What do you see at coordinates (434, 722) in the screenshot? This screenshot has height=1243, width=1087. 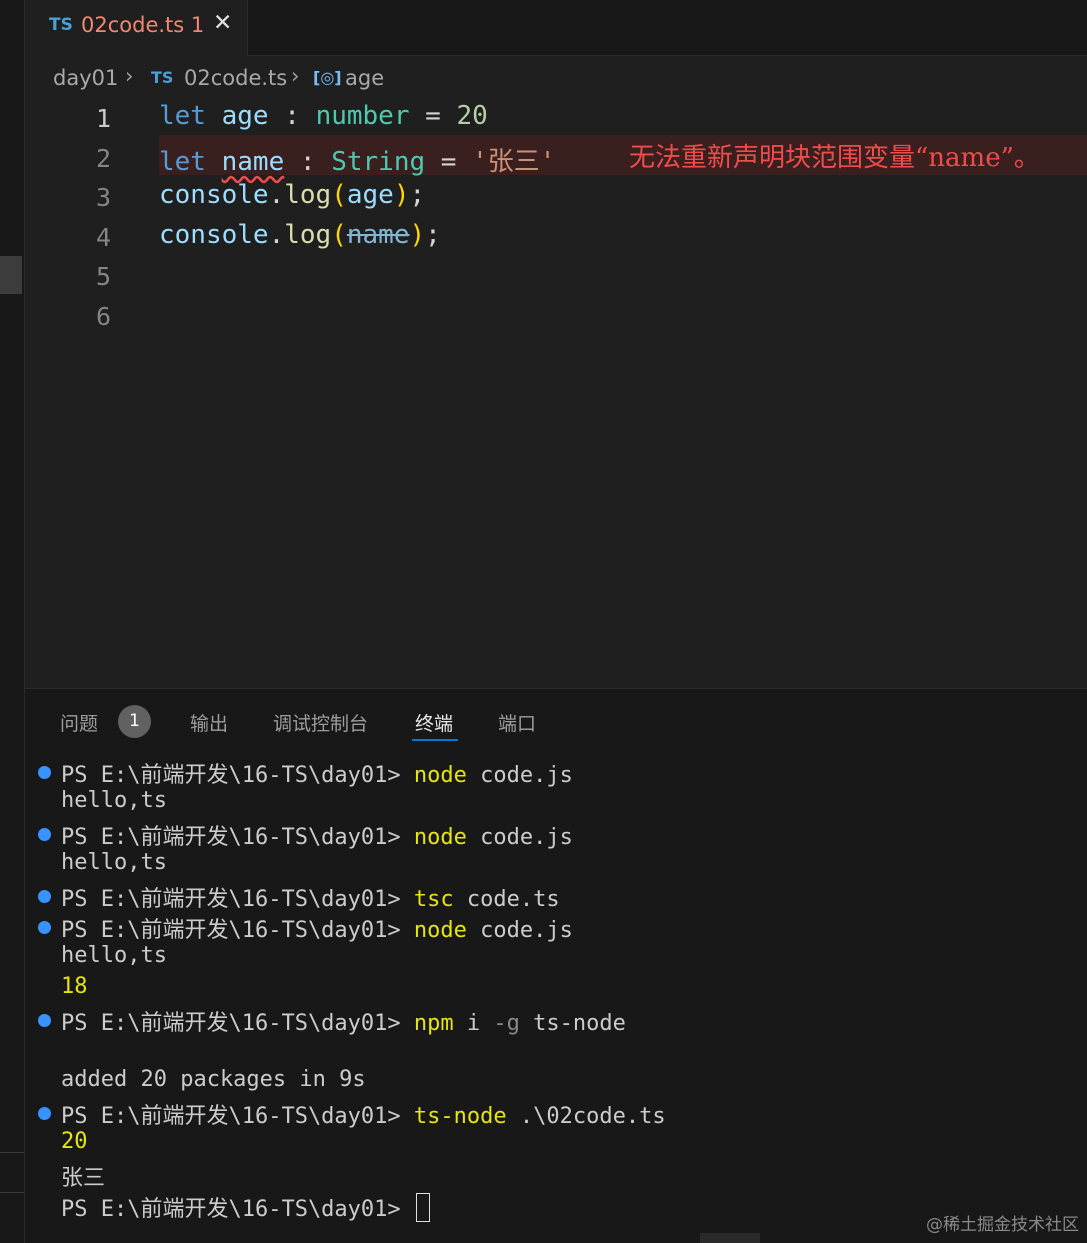 I see `tab-terminal: 终端` at bounding box center [434, 722].